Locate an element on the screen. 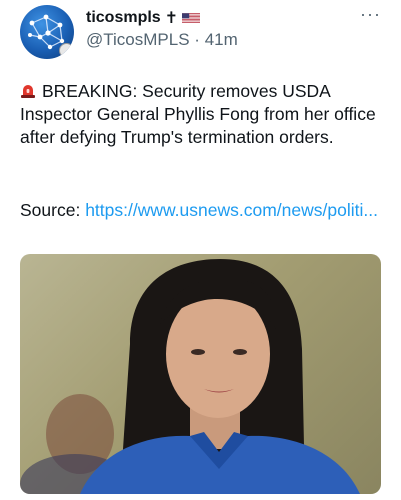 The height and width of the screenshot is (500, 401). author-name-row: ticosmpls ✝ is located at coordinates (143, 18).